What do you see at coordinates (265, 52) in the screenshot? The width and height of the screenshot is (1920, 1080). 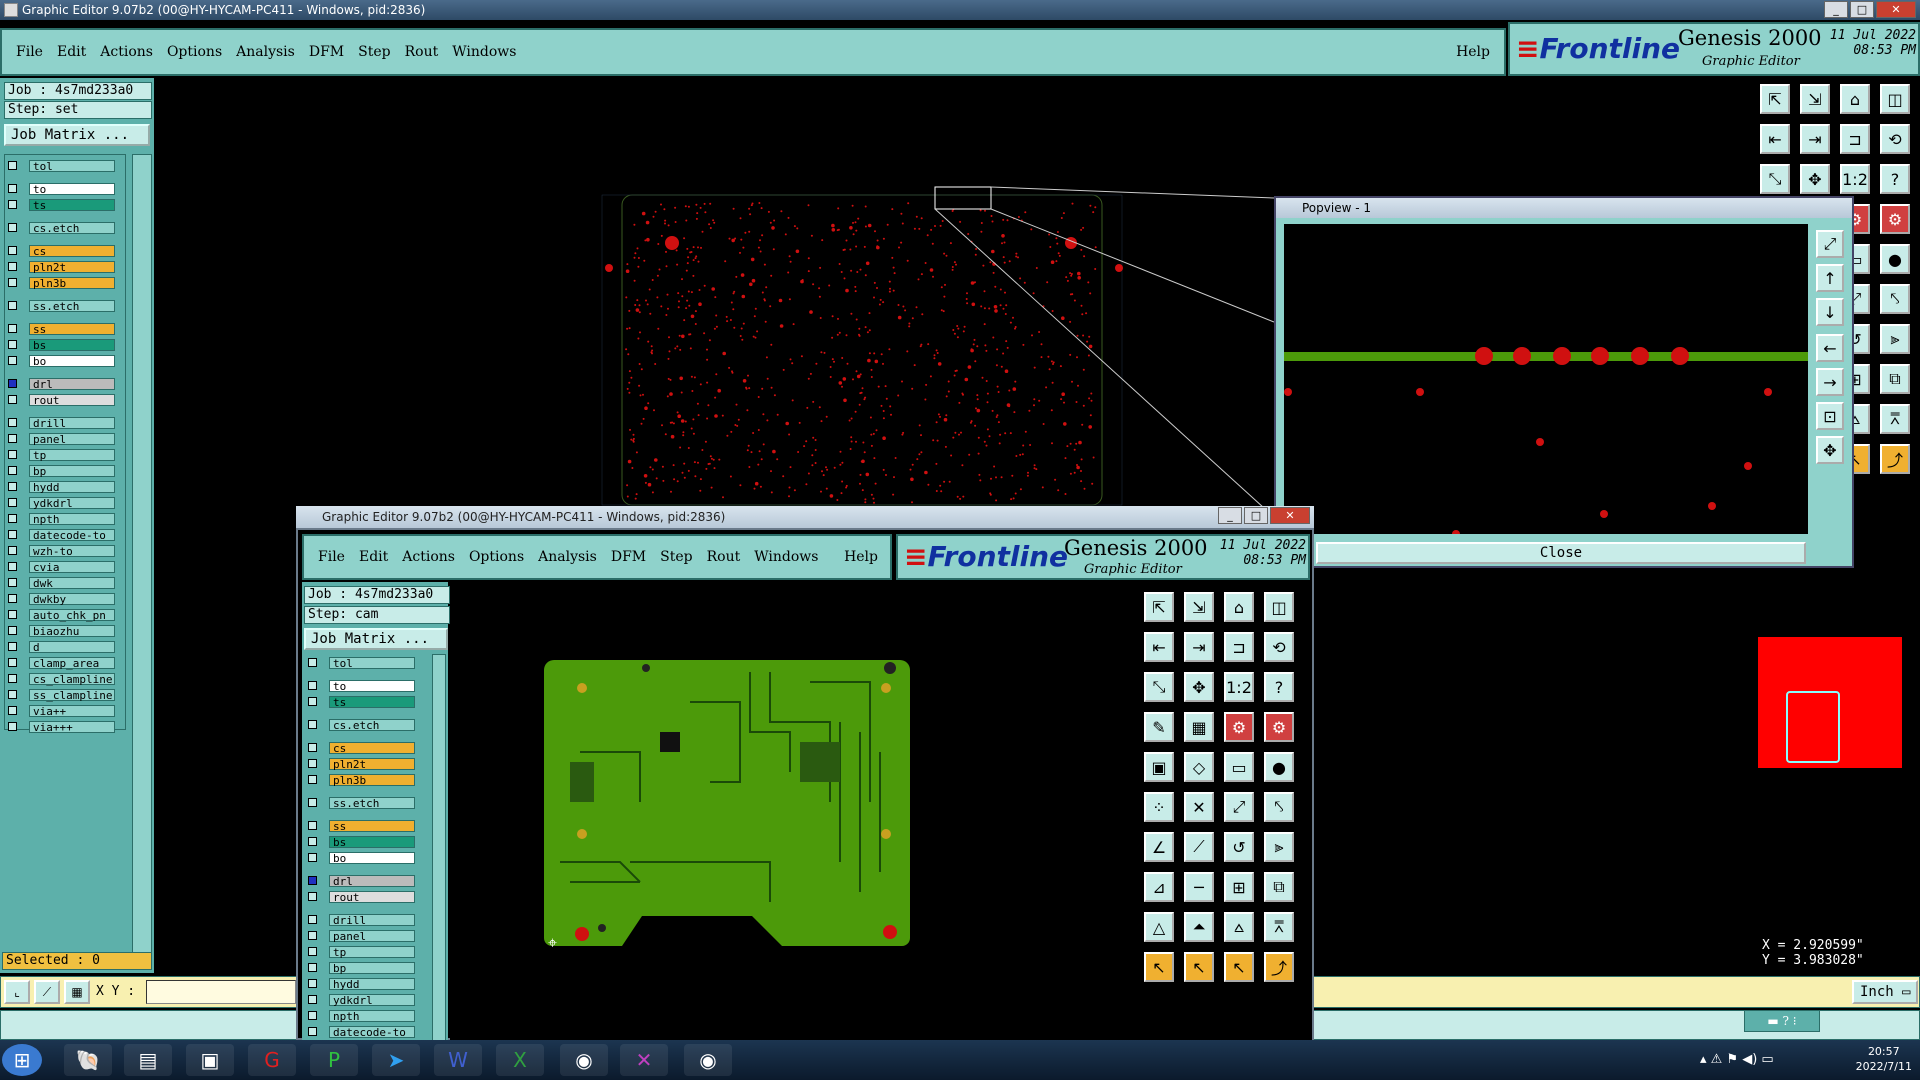 I see `menu-analysis: Analysis` at bounding box center [265, 52].